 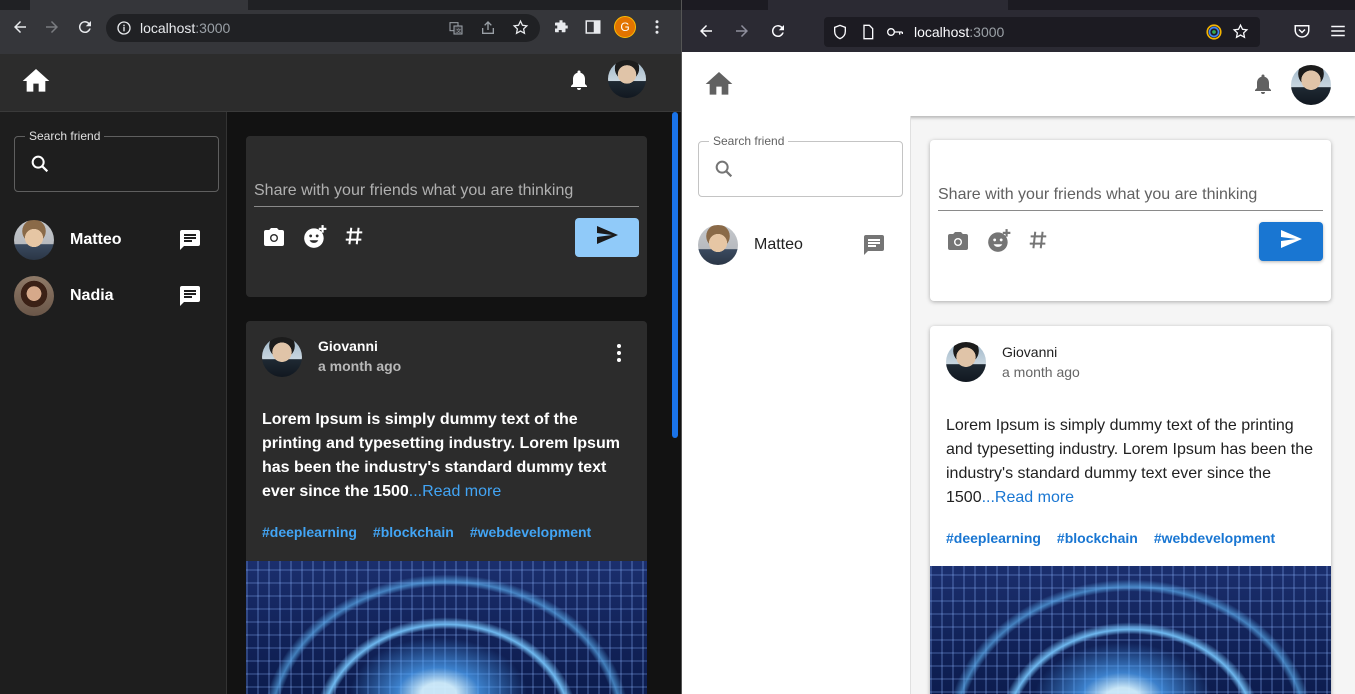 What do you see at coordinates (895, 34) in the screenshot?
I see `key-icon` at bounding box center [895, 34].